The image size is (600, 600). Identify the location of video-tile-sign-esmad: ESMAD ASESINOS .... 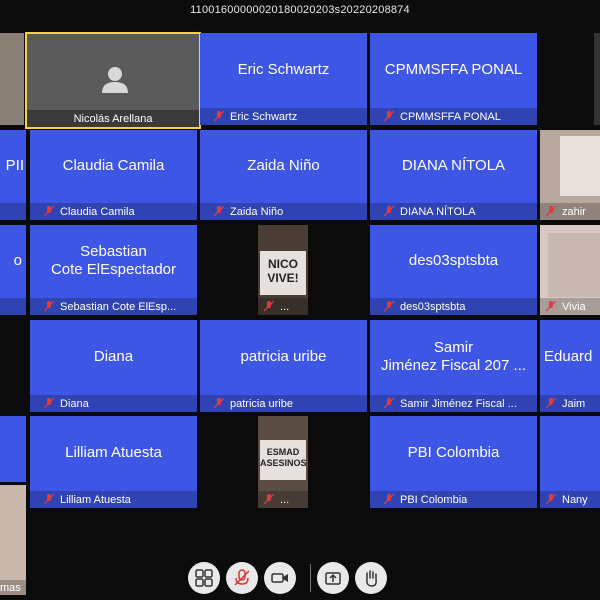
(283, 462).